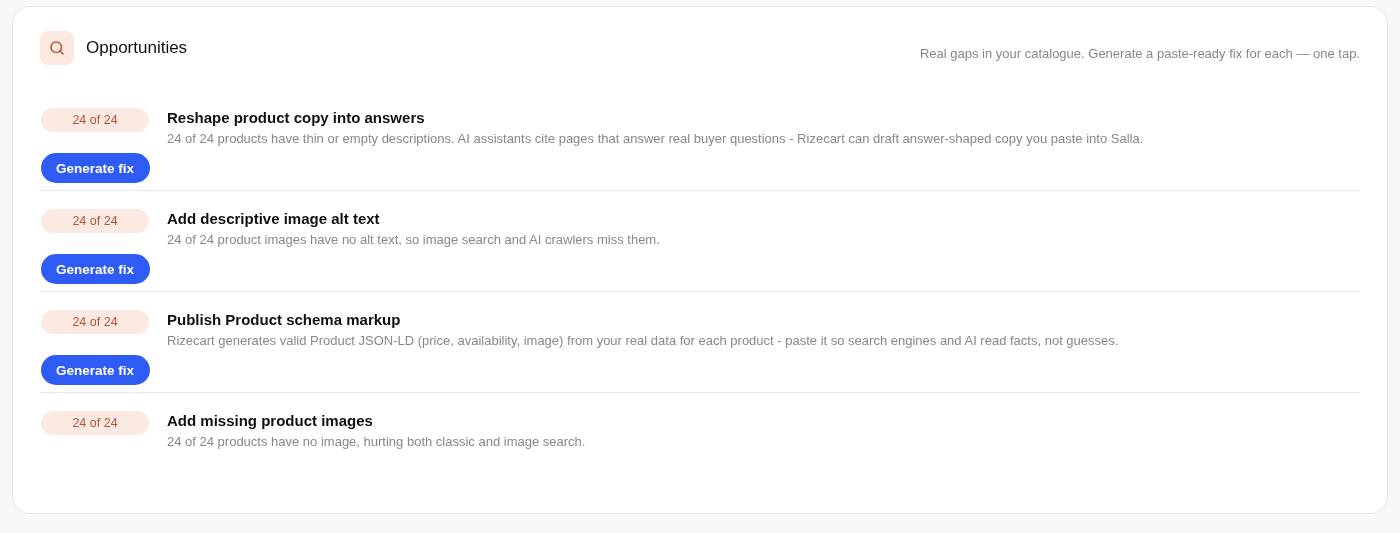 This screenshot has height=533, width=1400. Describe the element at coordinates (413, 240) in the screenshot. I see `opportunity-description: 24 of 24 product images have no alt text, so image search and AI crawlers miss them.` at that location.